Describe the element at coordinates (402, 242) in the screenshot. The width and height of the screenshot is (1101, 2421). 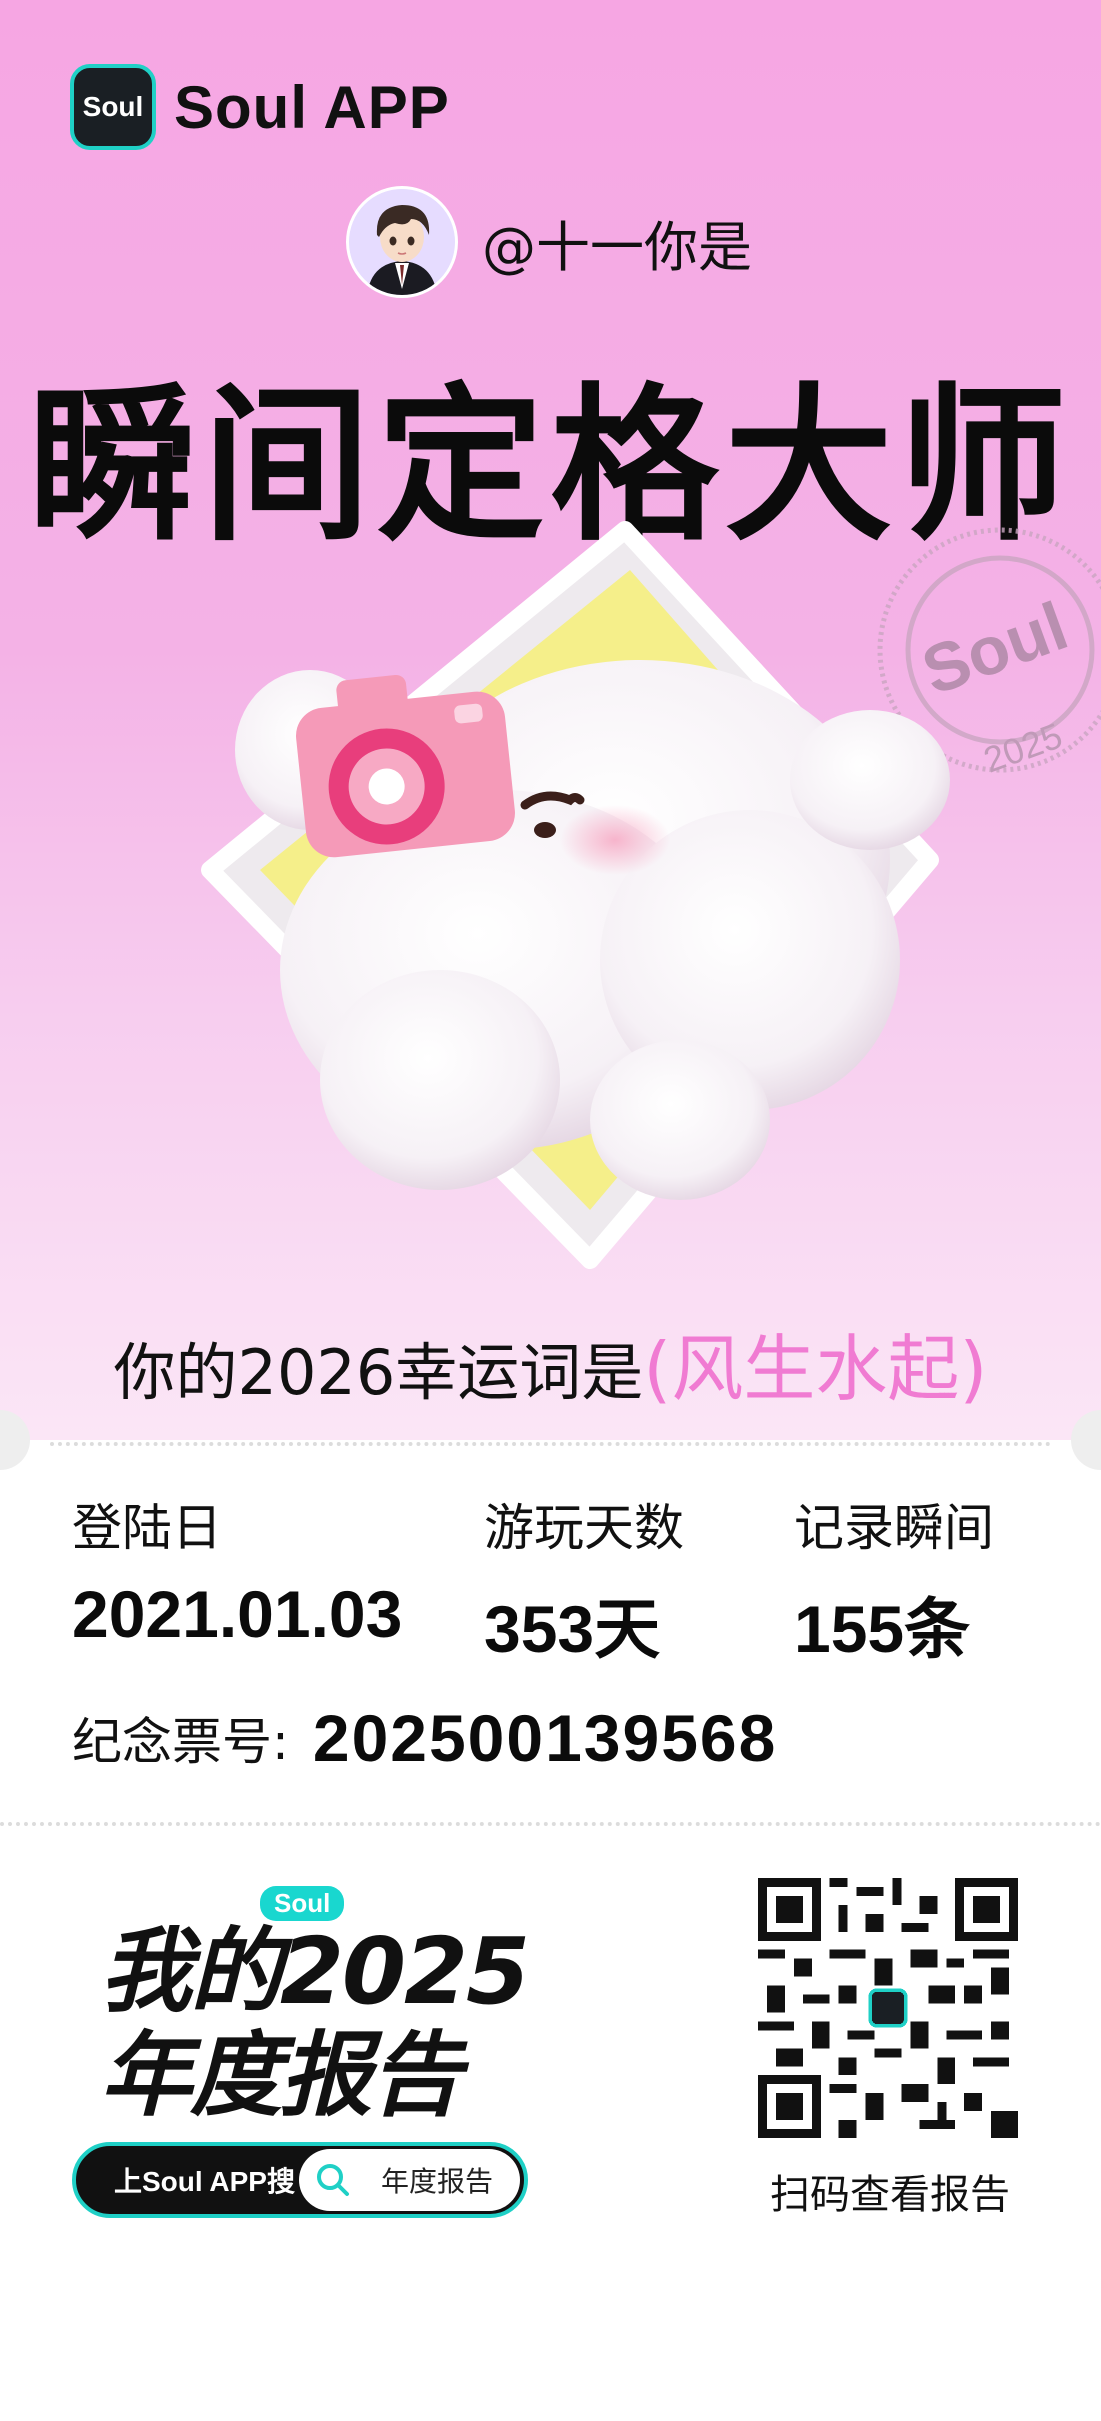
I see `avatar` at that location.